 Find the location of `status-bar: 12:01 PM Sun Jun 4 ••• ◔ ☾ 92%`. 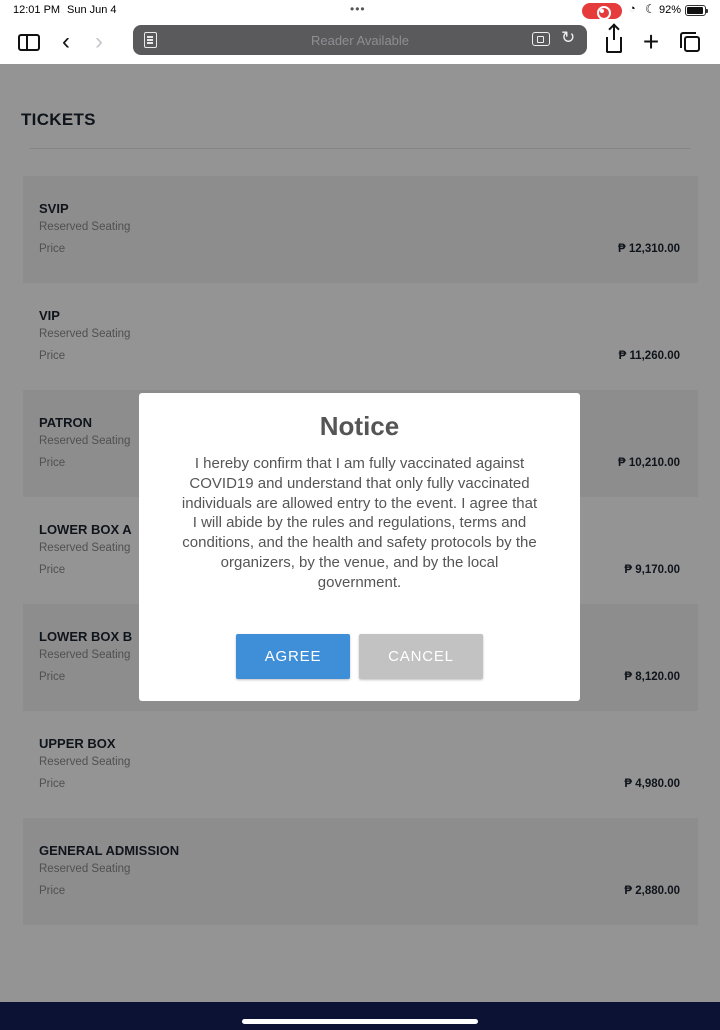

status-bar: 12:01 PM Sun Jun 4 ••• ◔ ☾ 92% is located at coordinates (360, 11).